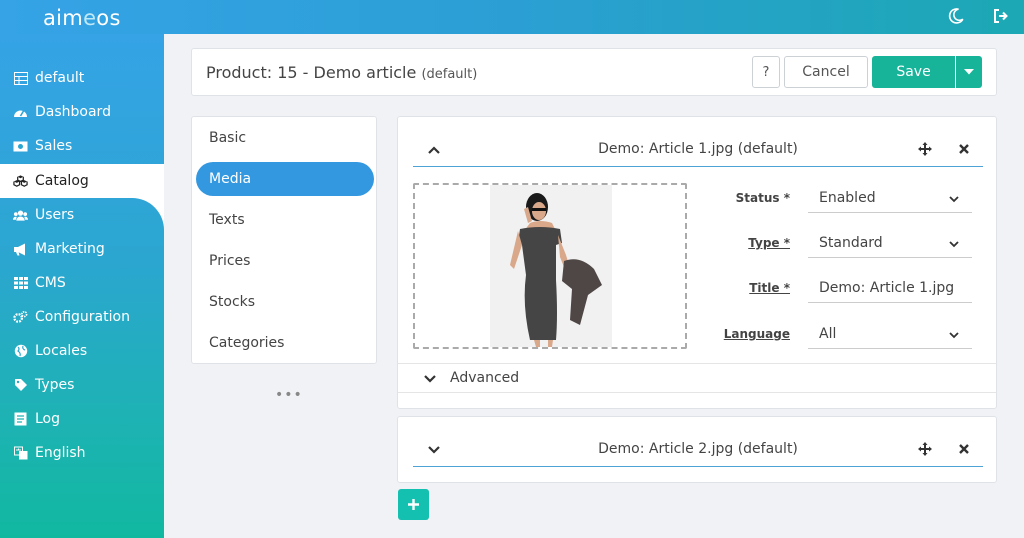  I want to click on grid-icon, so click(20, 283).